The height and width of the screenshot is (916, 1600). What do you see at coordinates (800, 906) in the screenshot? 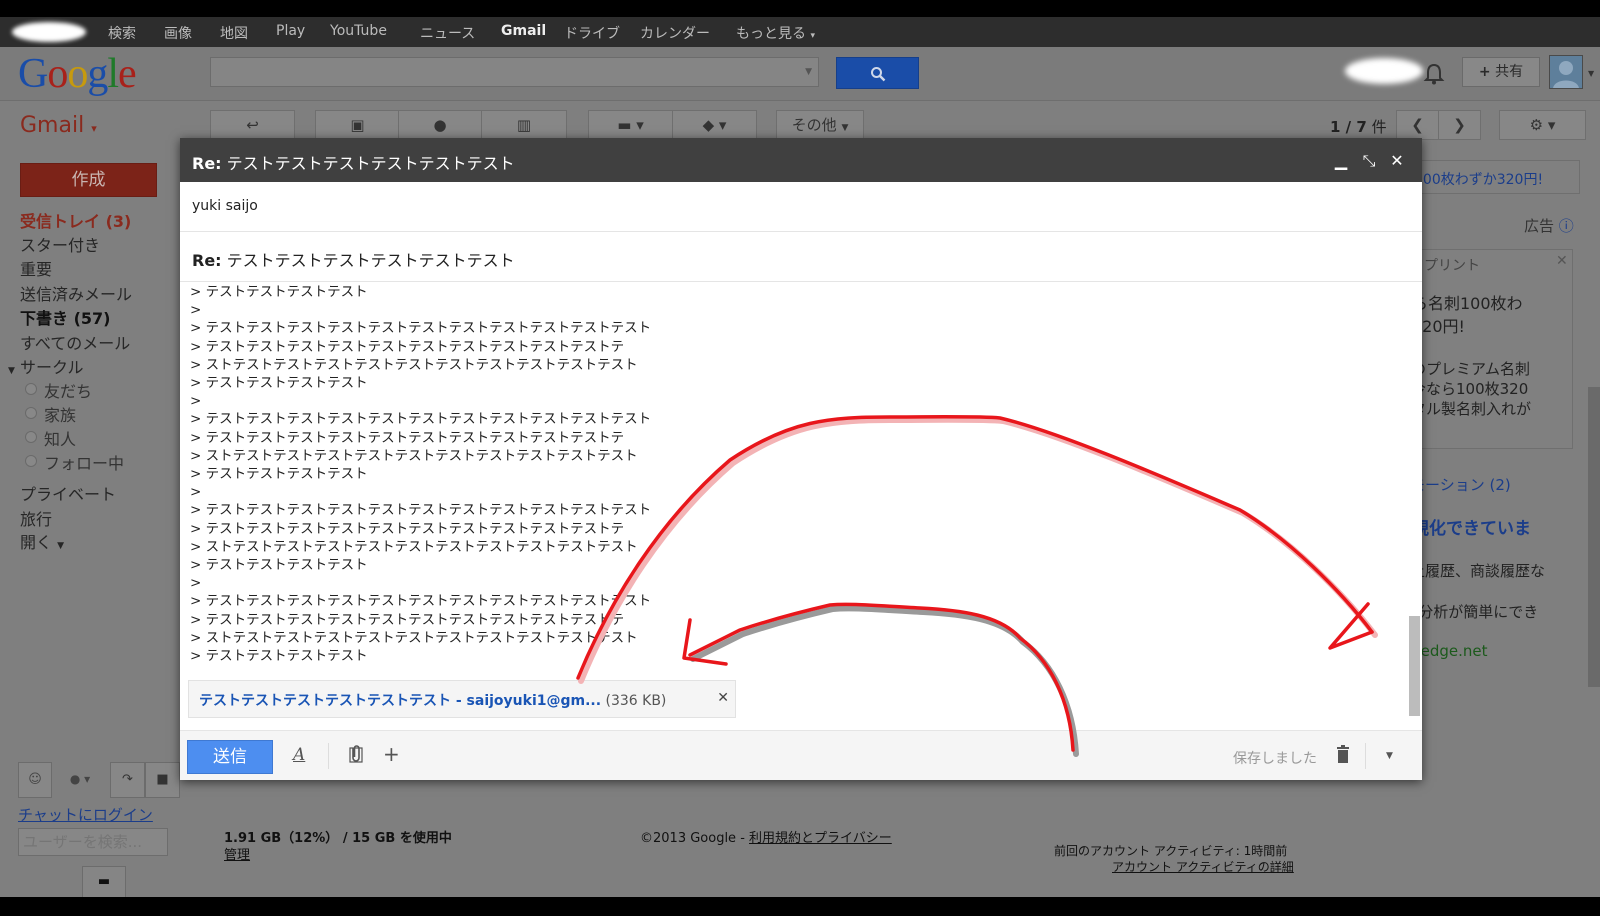
I see `bottom-black-strip` at bounding box center [800, 906].